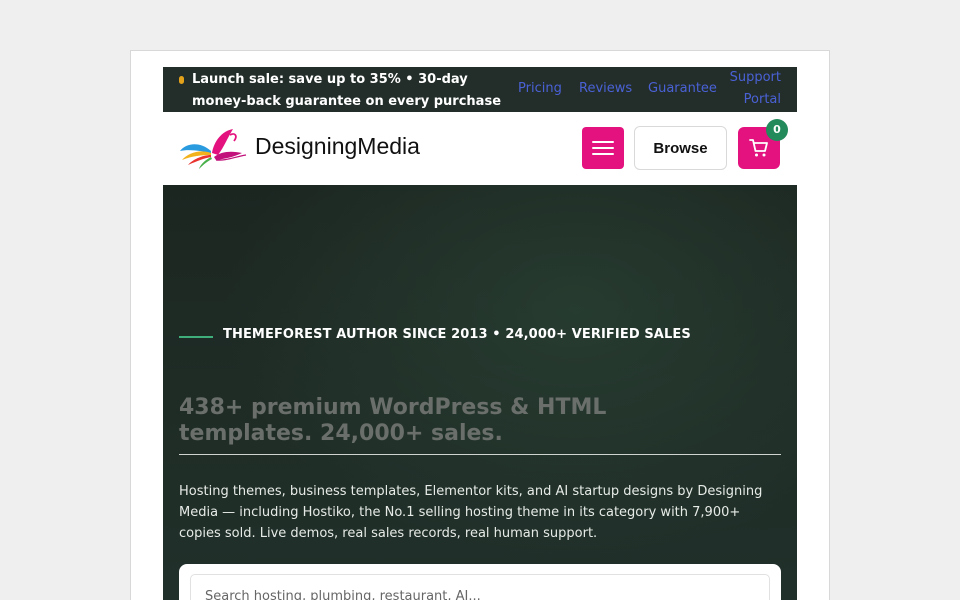  Describe the element at coordinates (480, 587) in the screenshot. I see `search-input` at that location.